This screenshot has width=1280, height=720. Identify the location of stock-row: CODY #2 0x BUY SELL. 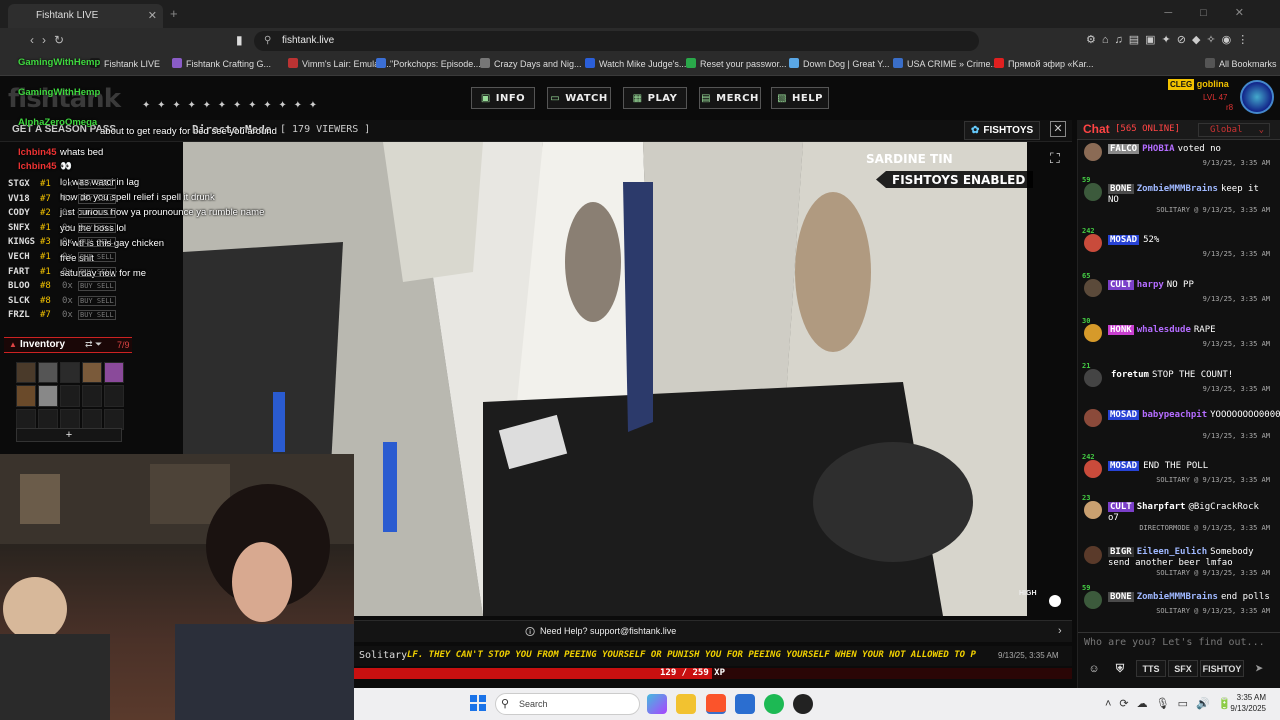
(69, 215).